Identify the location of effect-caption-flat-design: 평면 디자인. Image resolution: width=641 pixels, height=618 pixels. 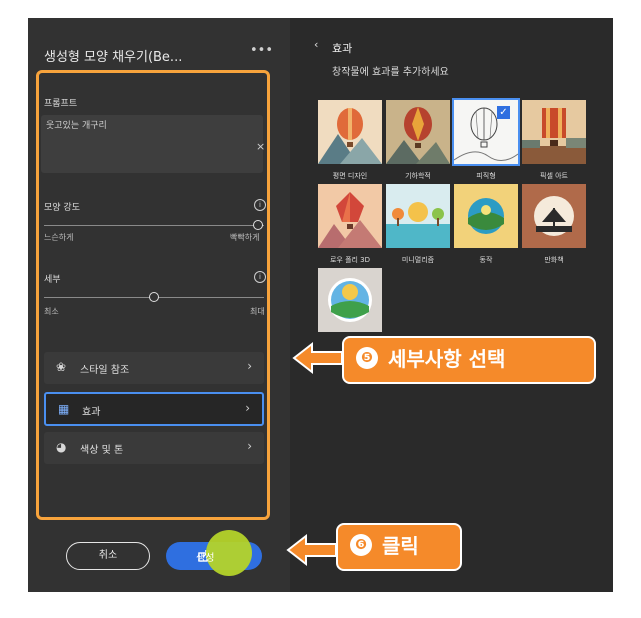
(350, 176).